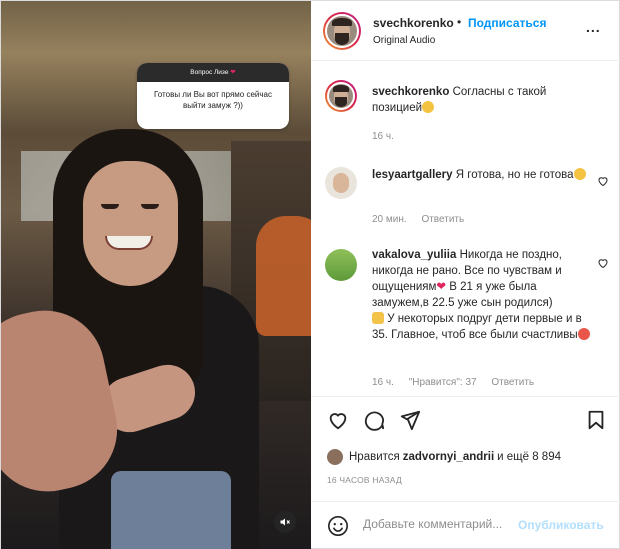 The height and width of the screenshot is (549, 620). What do you see at coordinates (529, 457) in the screenshot?
I see `likes-count: и ещё 8 894` at bounding box center [529, 457].